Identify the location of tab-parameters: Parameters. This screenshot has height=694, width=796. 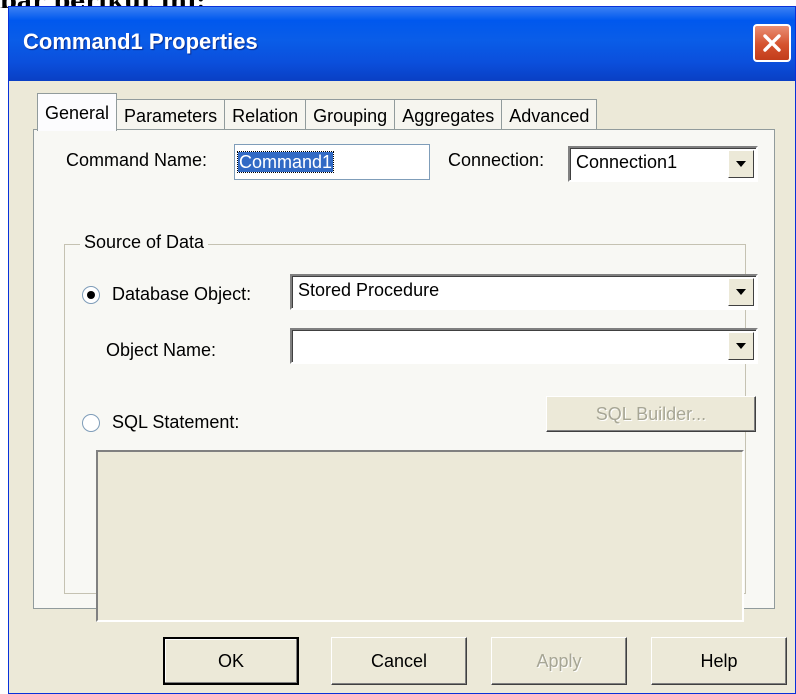
(171, 115).